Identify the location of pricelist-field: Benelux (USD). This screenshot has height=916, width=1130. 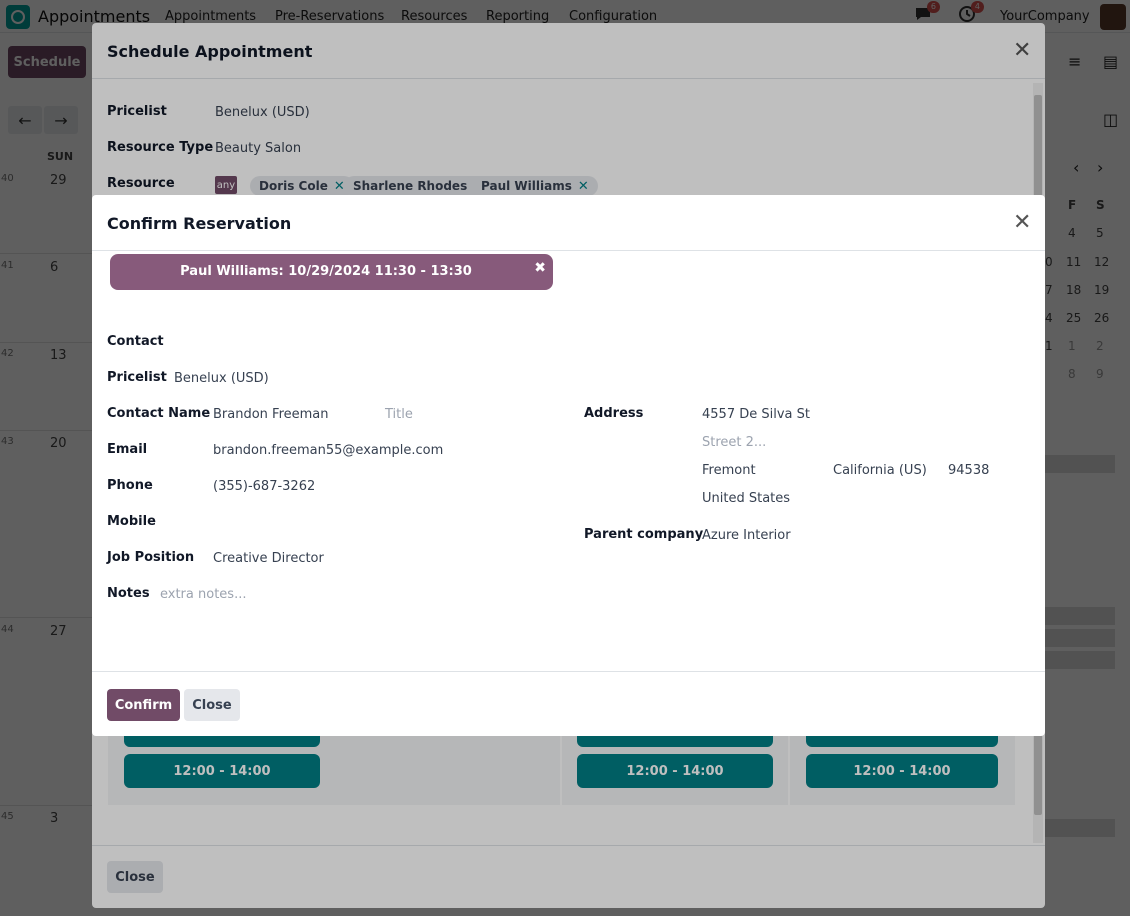
(221, 378).